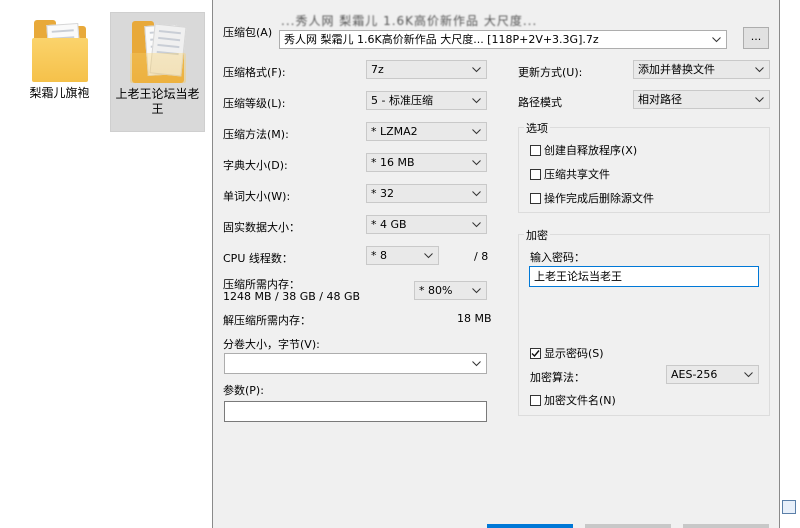 The image size is (800, 528). Describe the element at coordinates (402, 100) in the screenshot. I see `level-value: 5 - 标准压缩` at that location.